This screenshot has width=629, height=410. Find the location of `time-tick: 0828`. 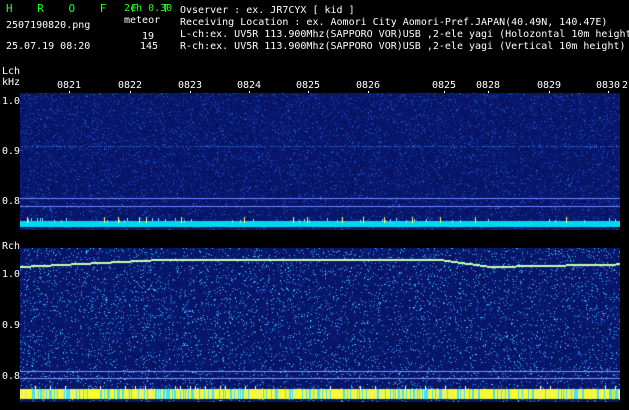

time-tick: 0828 is located at coordinates (488, 85).